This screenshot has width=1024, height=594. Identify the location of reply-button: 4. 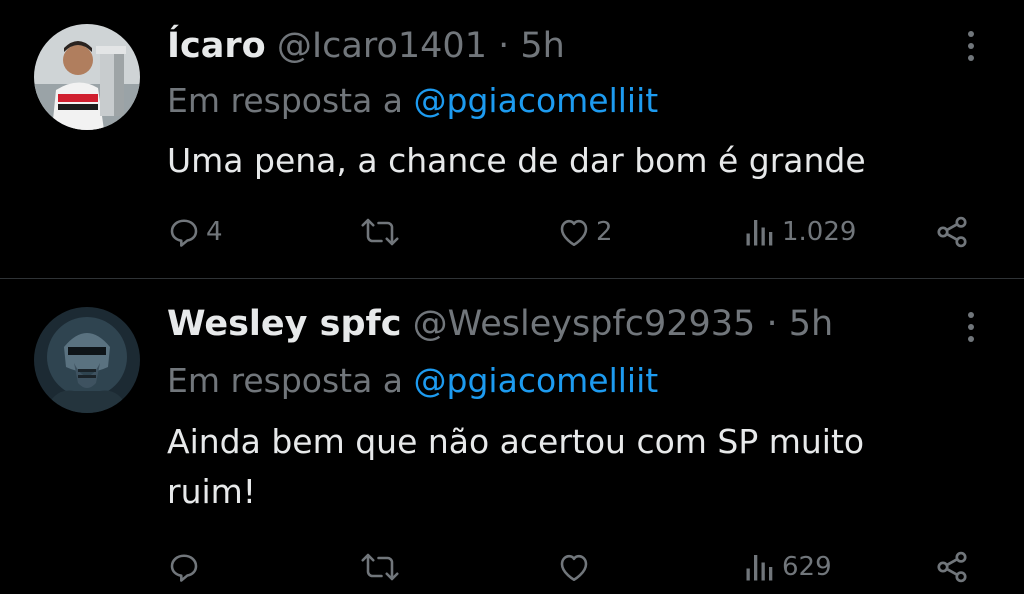
(194, 232).